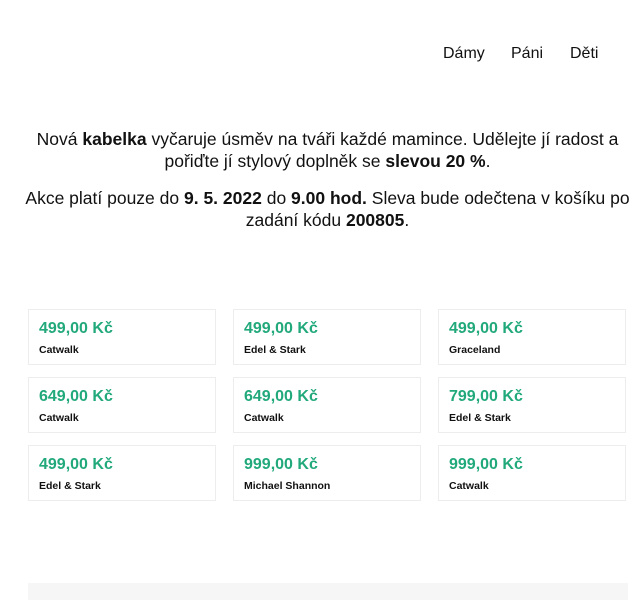  Describe the element at coordinates (104, 198) in the screenshot. I see `promo-2-text-a: Akce platí pouze do` at that location.